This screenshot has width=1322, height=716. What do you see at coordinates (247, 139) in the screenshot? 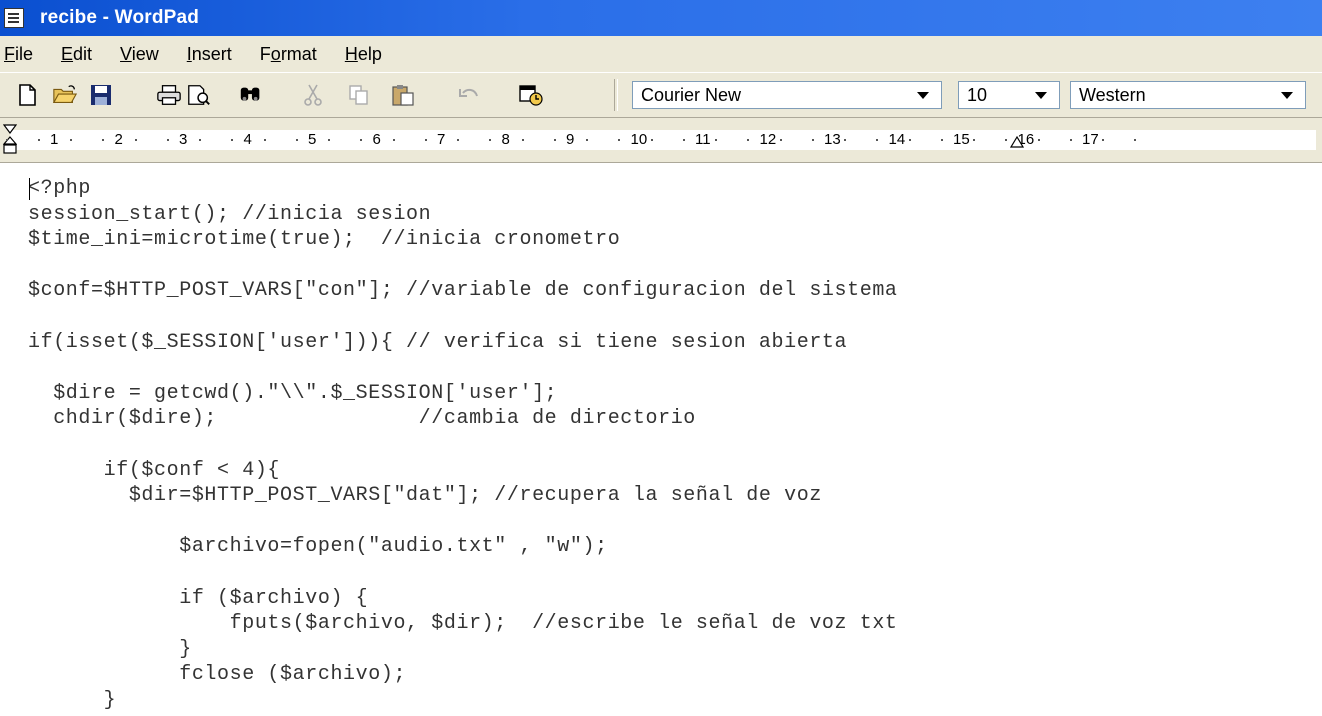
I see `ruler-number: 4` at bounding box center [247, 139].